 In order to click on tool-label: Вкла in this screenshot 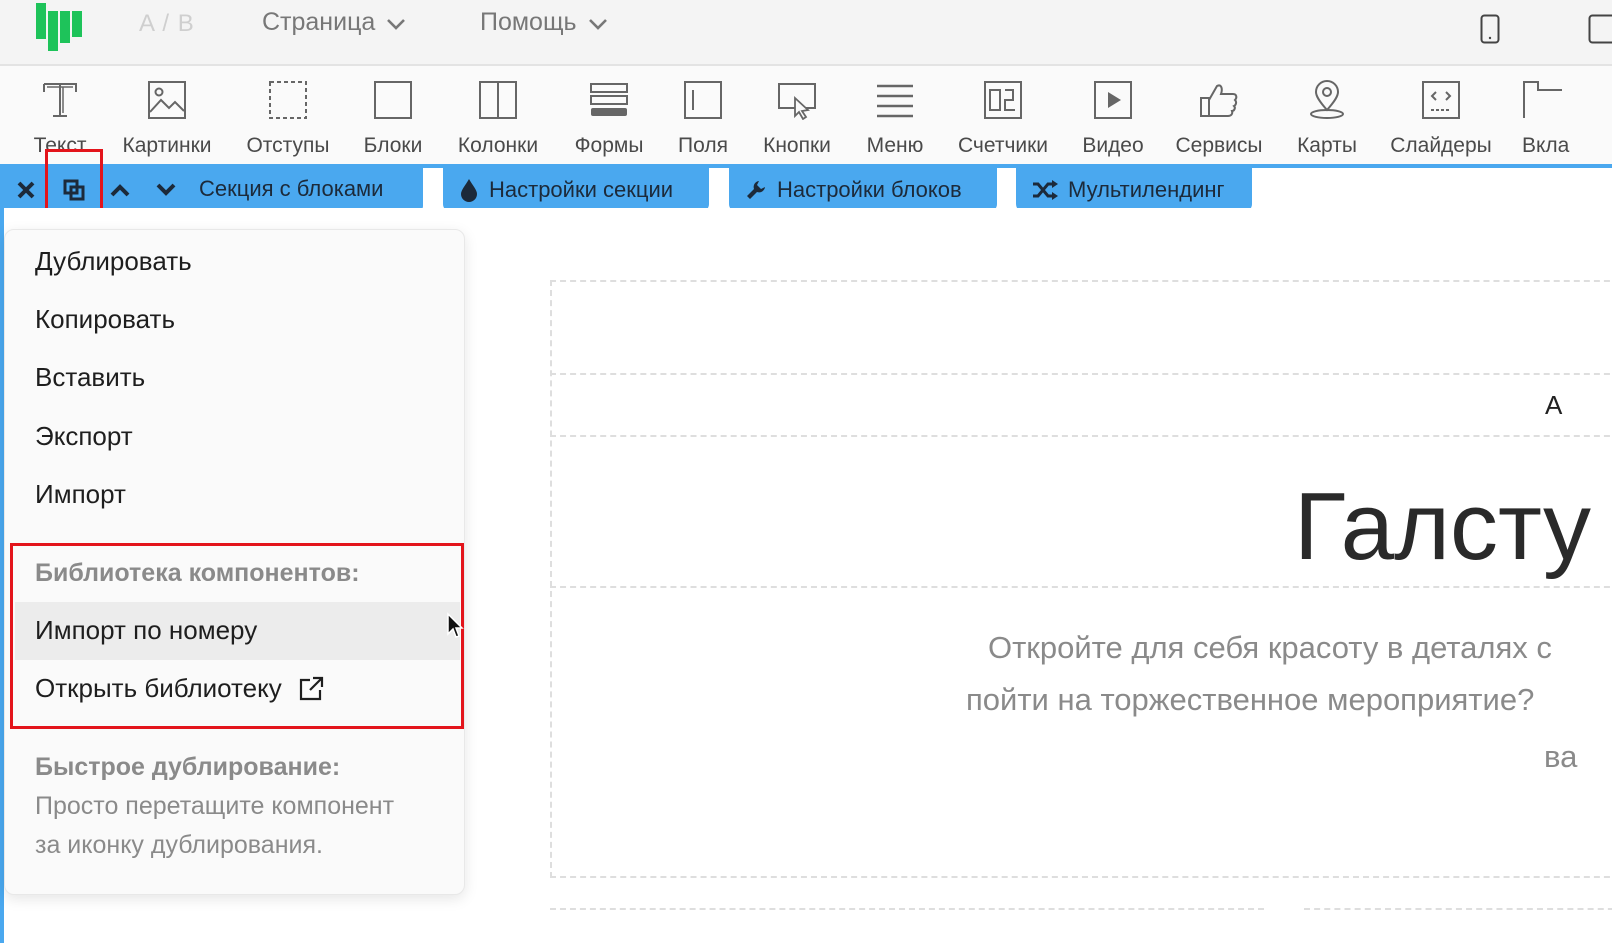, I will do `click(1546, 145)`.